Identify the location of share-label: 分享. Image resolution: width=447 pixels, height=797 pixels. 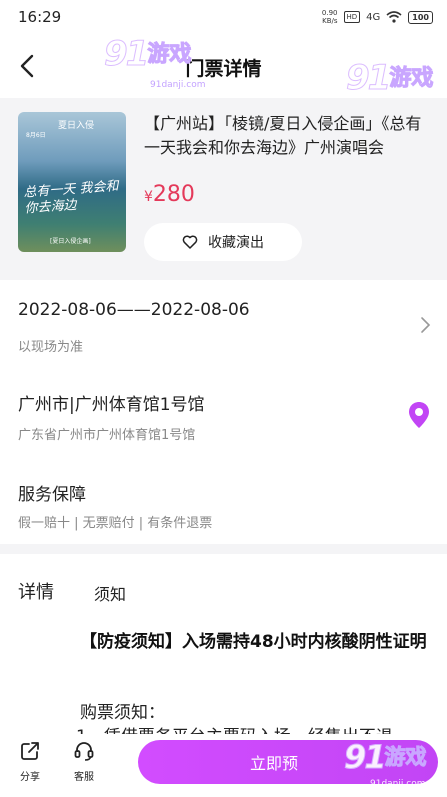
(30, 777).